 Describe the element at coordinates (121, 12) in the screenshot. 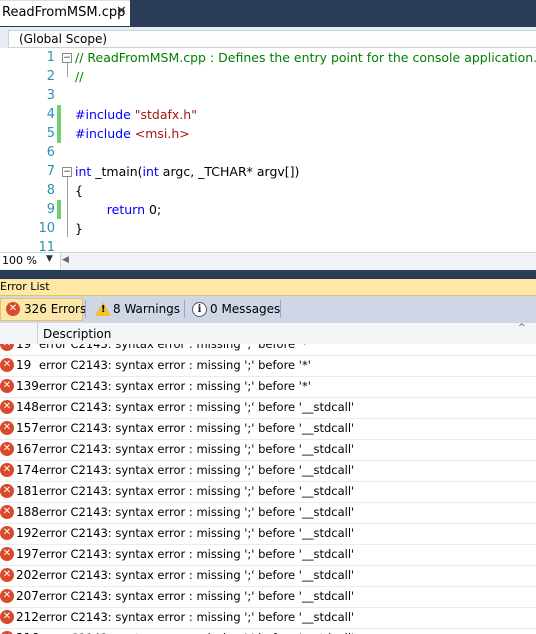

I see `close-icon: ✕` at that location.